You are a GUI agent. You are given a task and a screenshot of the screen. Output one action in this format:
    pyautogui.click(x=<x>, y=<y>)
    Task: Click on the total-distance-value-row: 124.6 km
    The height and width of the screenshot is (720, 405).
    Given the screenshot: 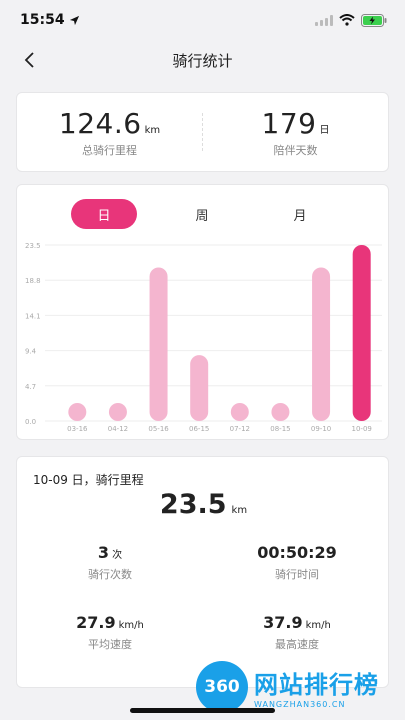 What is the action you would take?
    pyautogui.click(x=109, y=123)
    